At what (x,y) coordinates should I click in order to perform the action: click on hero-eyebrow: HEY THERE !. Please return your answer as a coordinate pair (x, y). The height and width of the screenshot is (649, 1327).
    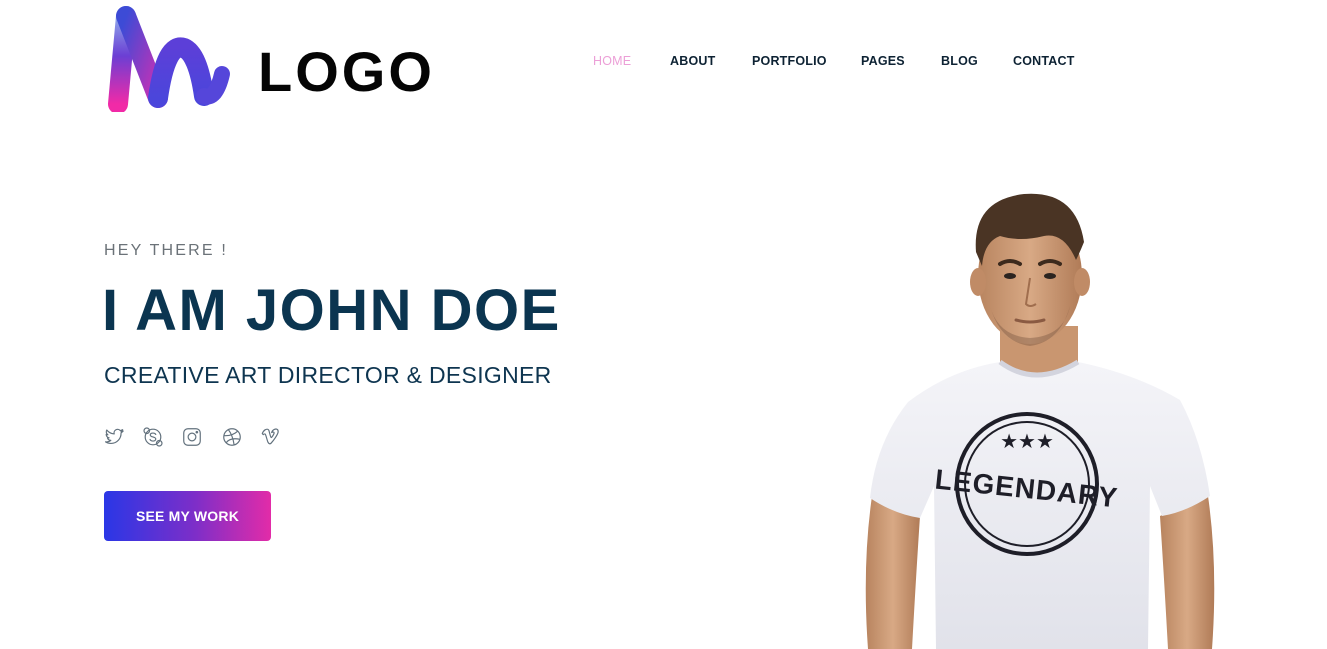
    Looking at the image, I should click on (166, 250).